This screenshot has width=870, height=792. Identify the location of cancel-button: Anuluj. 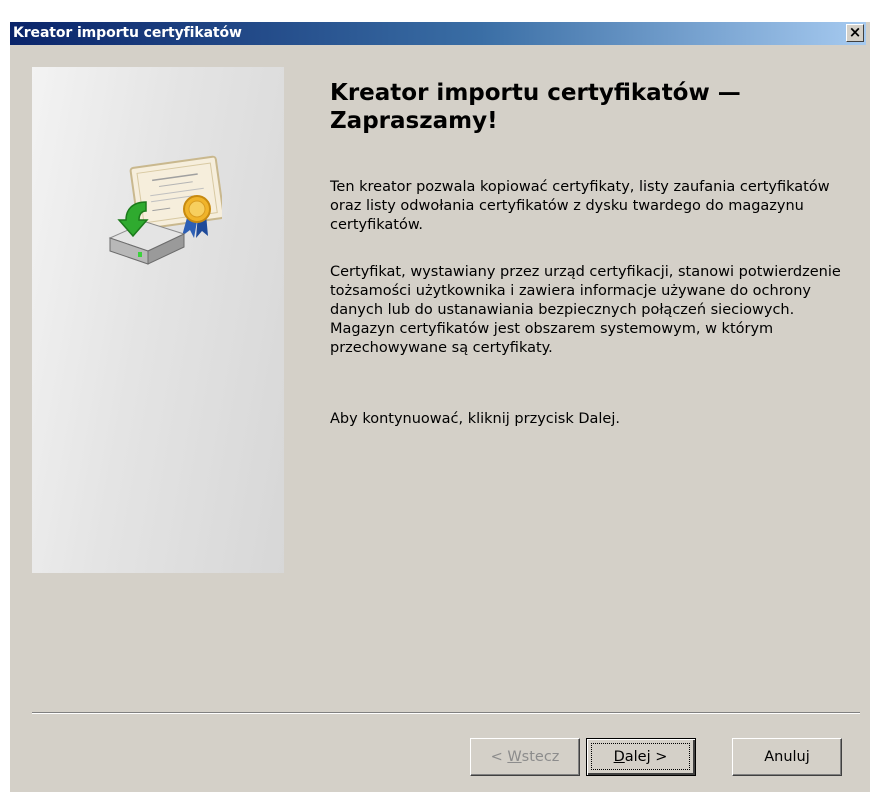
(787, 757).